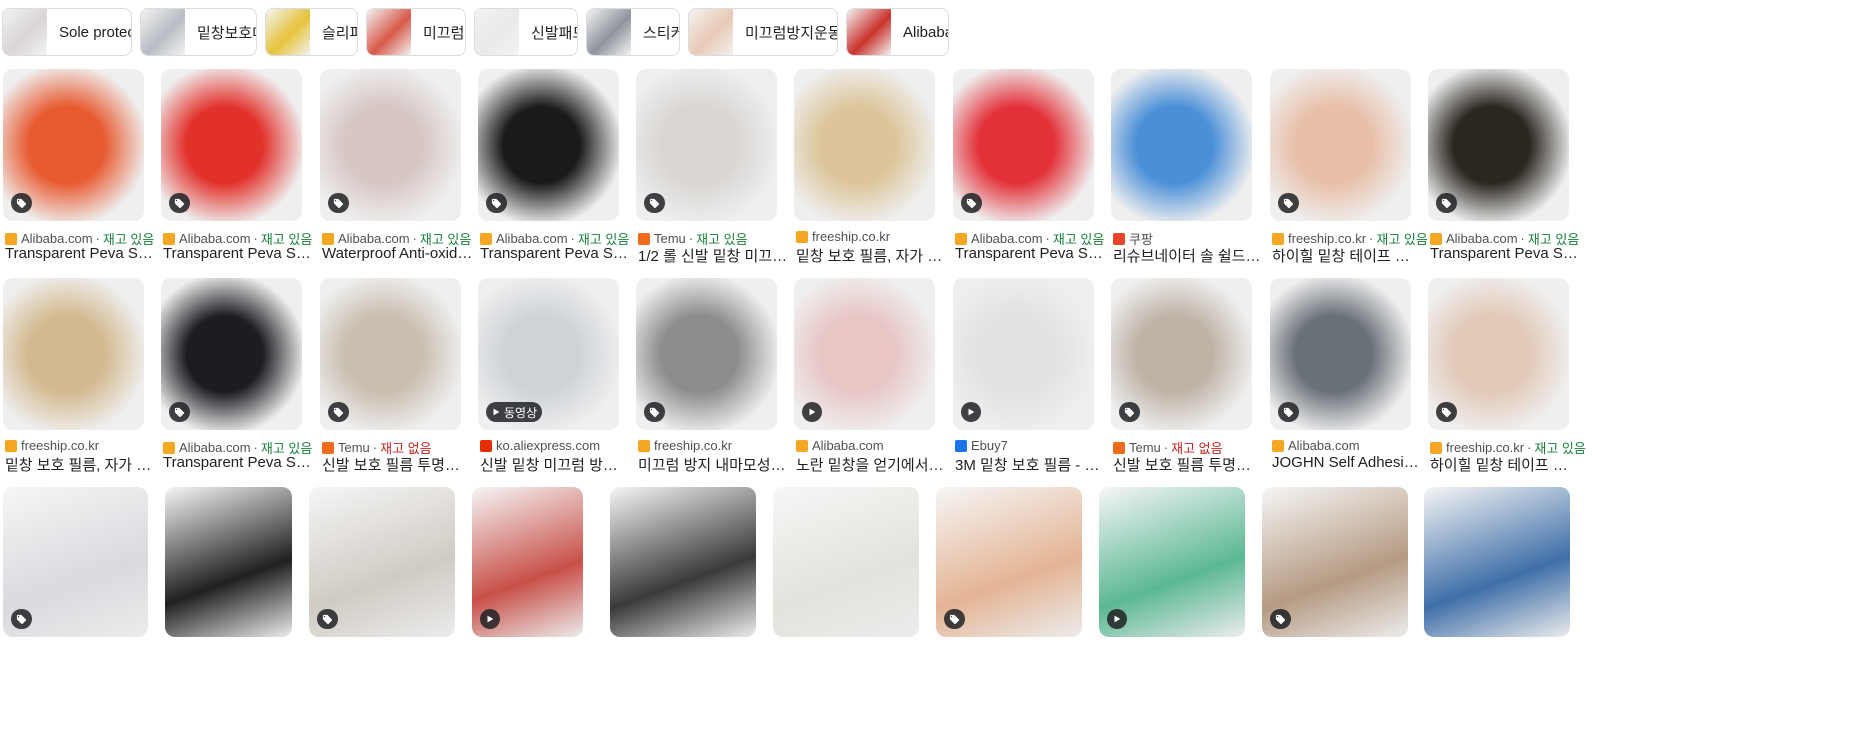  I want to click on result-source: Ebuy7, so click(981, 445).